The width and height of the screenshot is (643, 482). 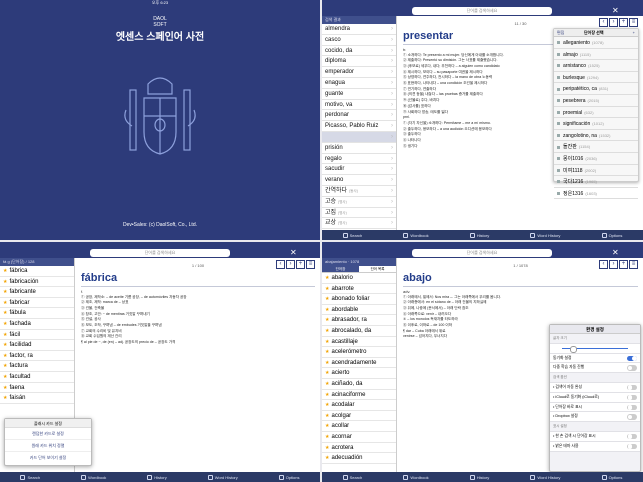 I want to click on list-item: prisión, so click(x=359, y=148).